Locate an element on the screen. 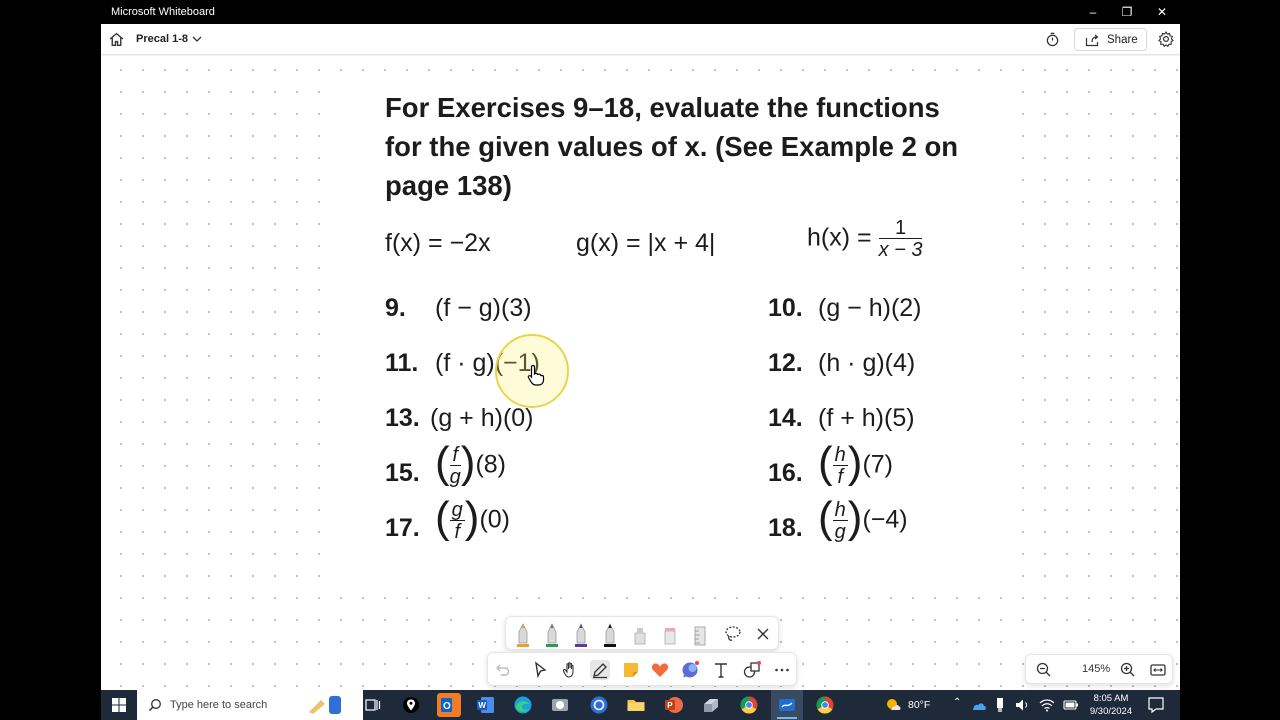  svg-text: P is located at coordinates (670, 705).